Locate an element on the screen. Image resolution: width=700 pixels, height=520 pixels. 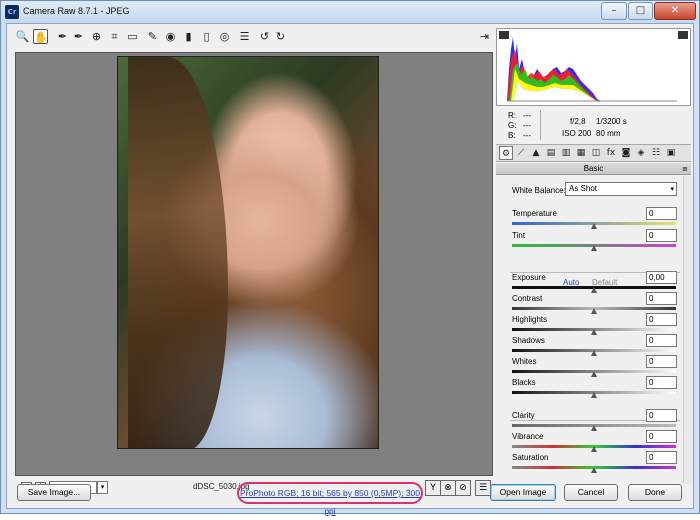
tab-presets-icon: ◈ is located at coordinates (641, 153).